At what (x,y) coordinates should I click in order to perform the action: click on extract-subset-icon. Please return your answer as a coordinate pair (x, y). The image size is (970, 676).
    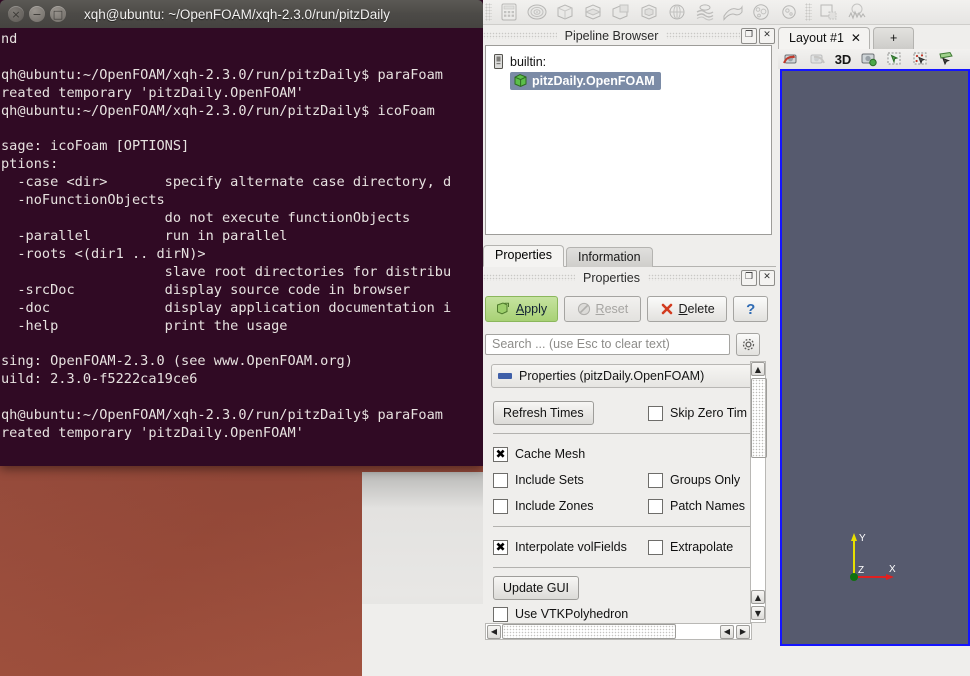
    Looking at the image, I should click on (649, 12).